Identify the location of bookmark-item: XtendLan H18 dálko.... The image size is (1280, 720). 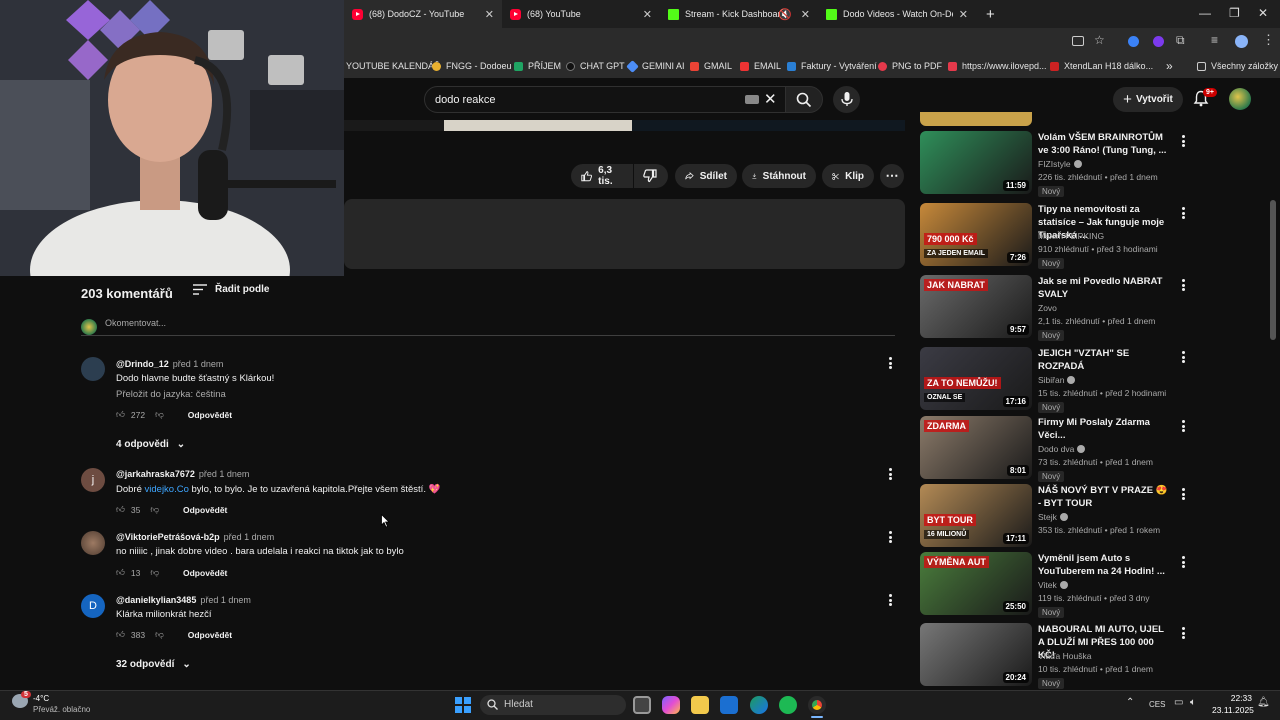
(1101, 66).